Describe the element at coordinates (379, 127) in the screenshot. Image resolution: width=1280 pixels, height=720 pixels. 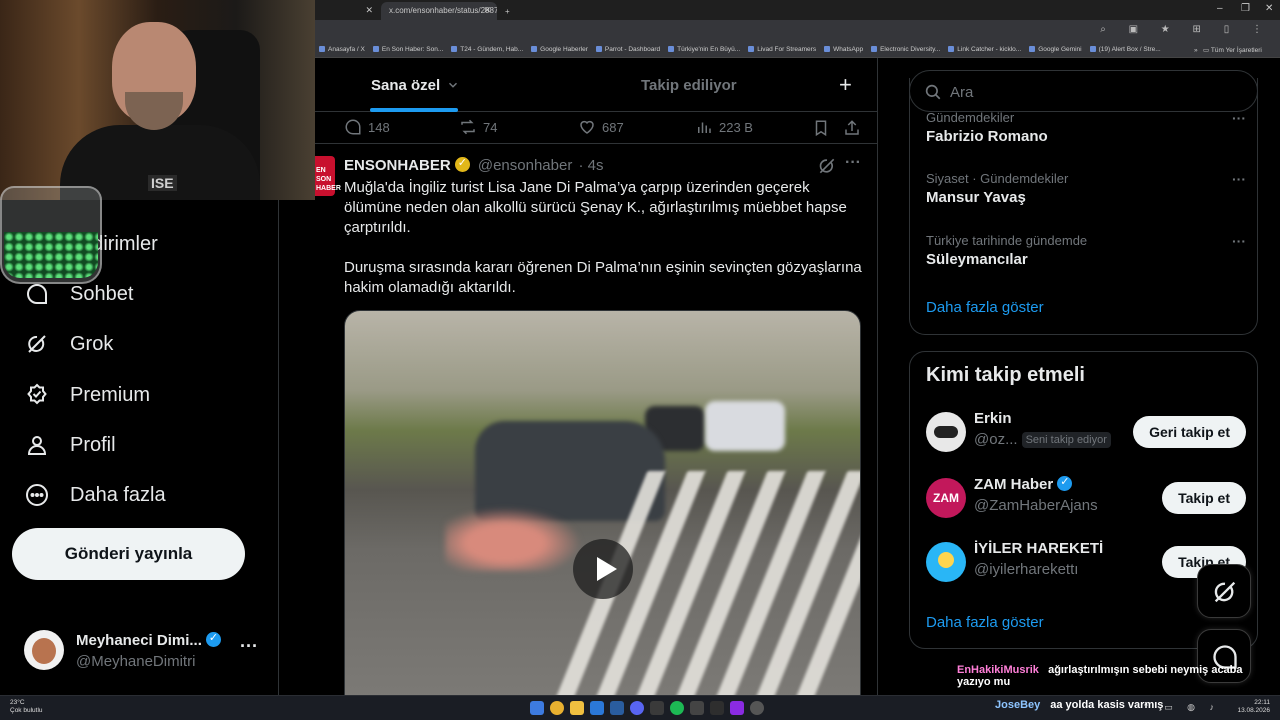
I see `reply-count: 148` at that location.